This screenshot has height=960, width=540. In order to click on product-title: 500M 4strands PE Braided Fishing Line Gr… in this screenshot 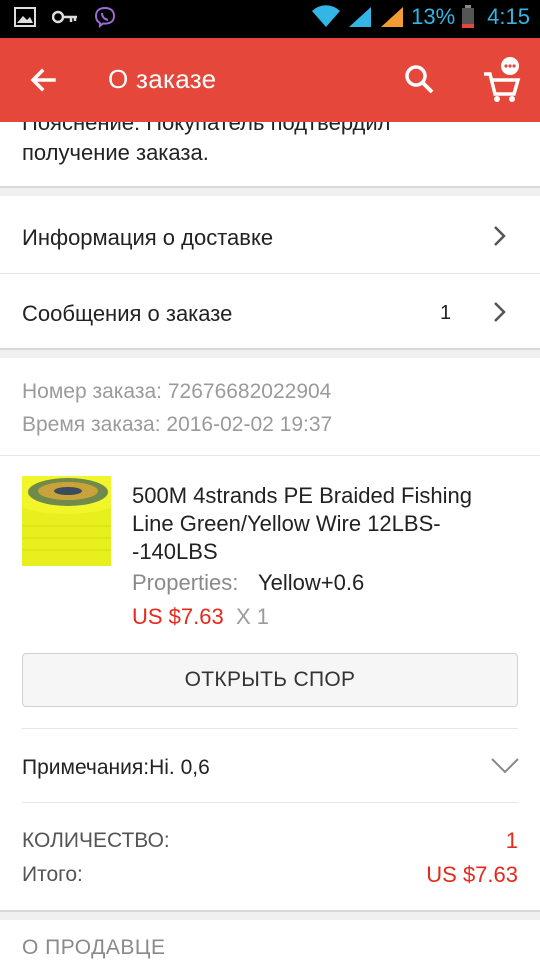, I will do `click(322, 524)`.